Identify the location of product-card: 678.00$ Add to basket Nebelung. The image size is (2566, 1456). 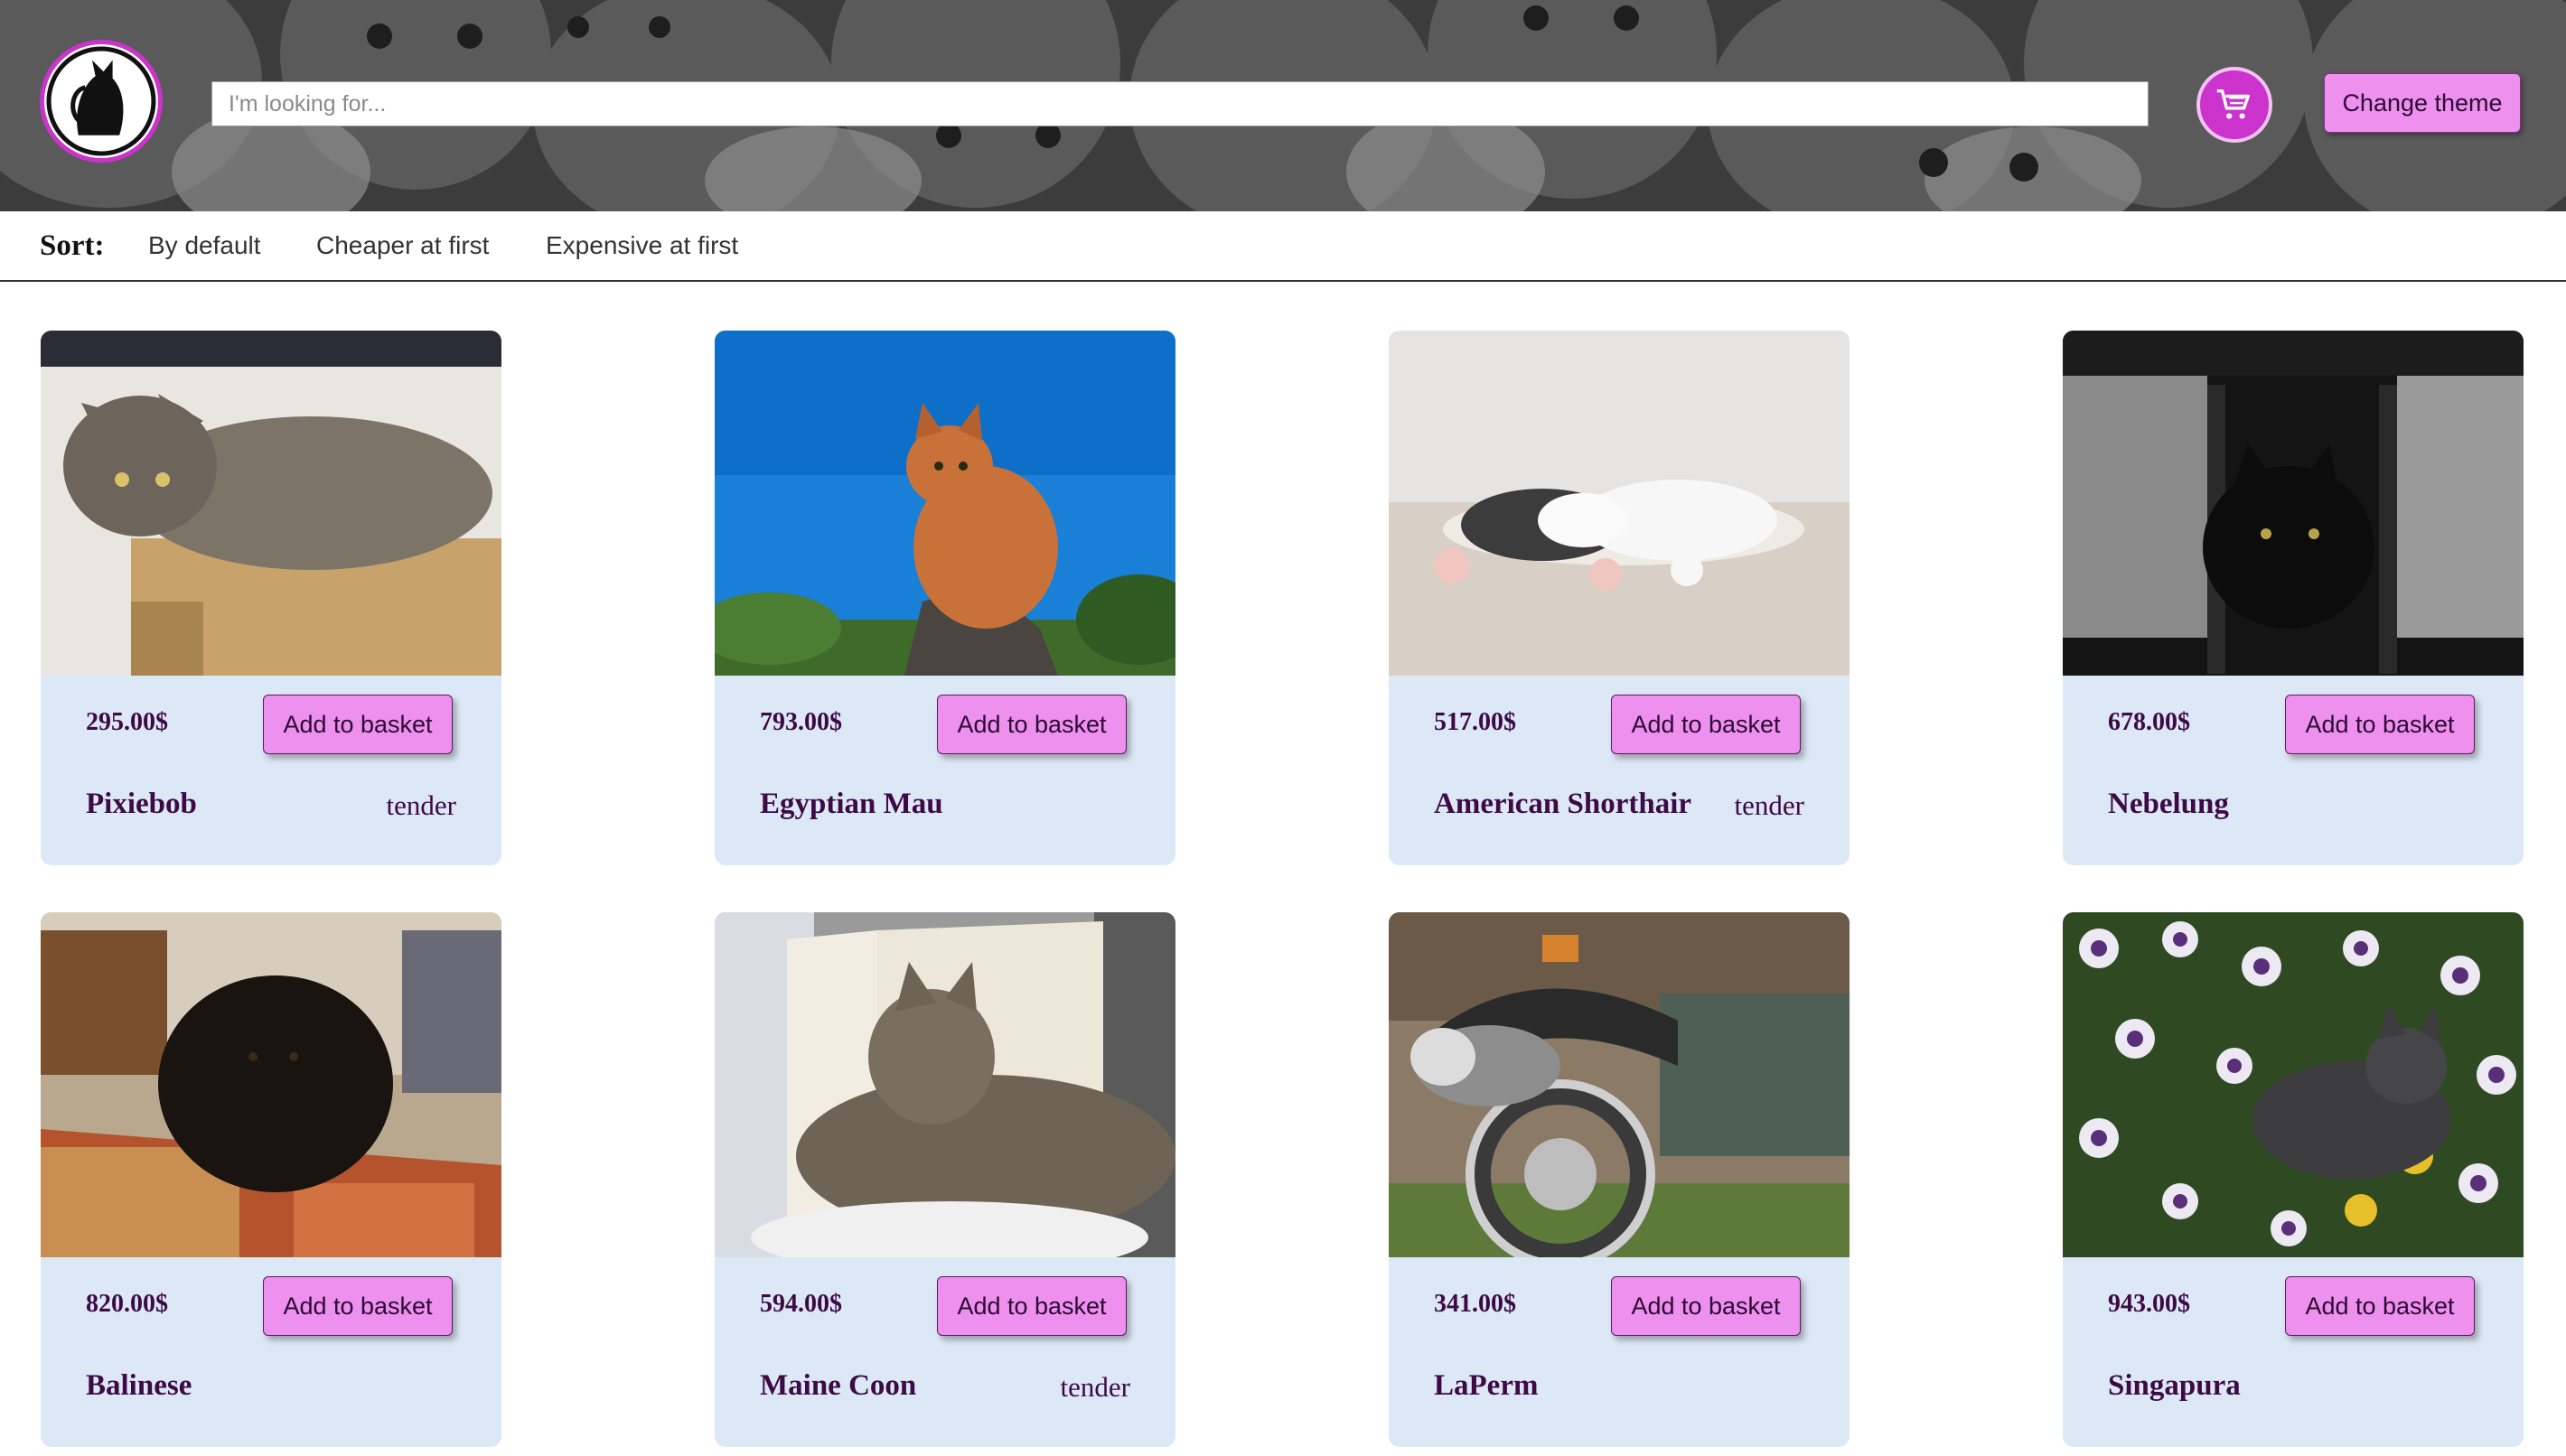
(2293, 598).